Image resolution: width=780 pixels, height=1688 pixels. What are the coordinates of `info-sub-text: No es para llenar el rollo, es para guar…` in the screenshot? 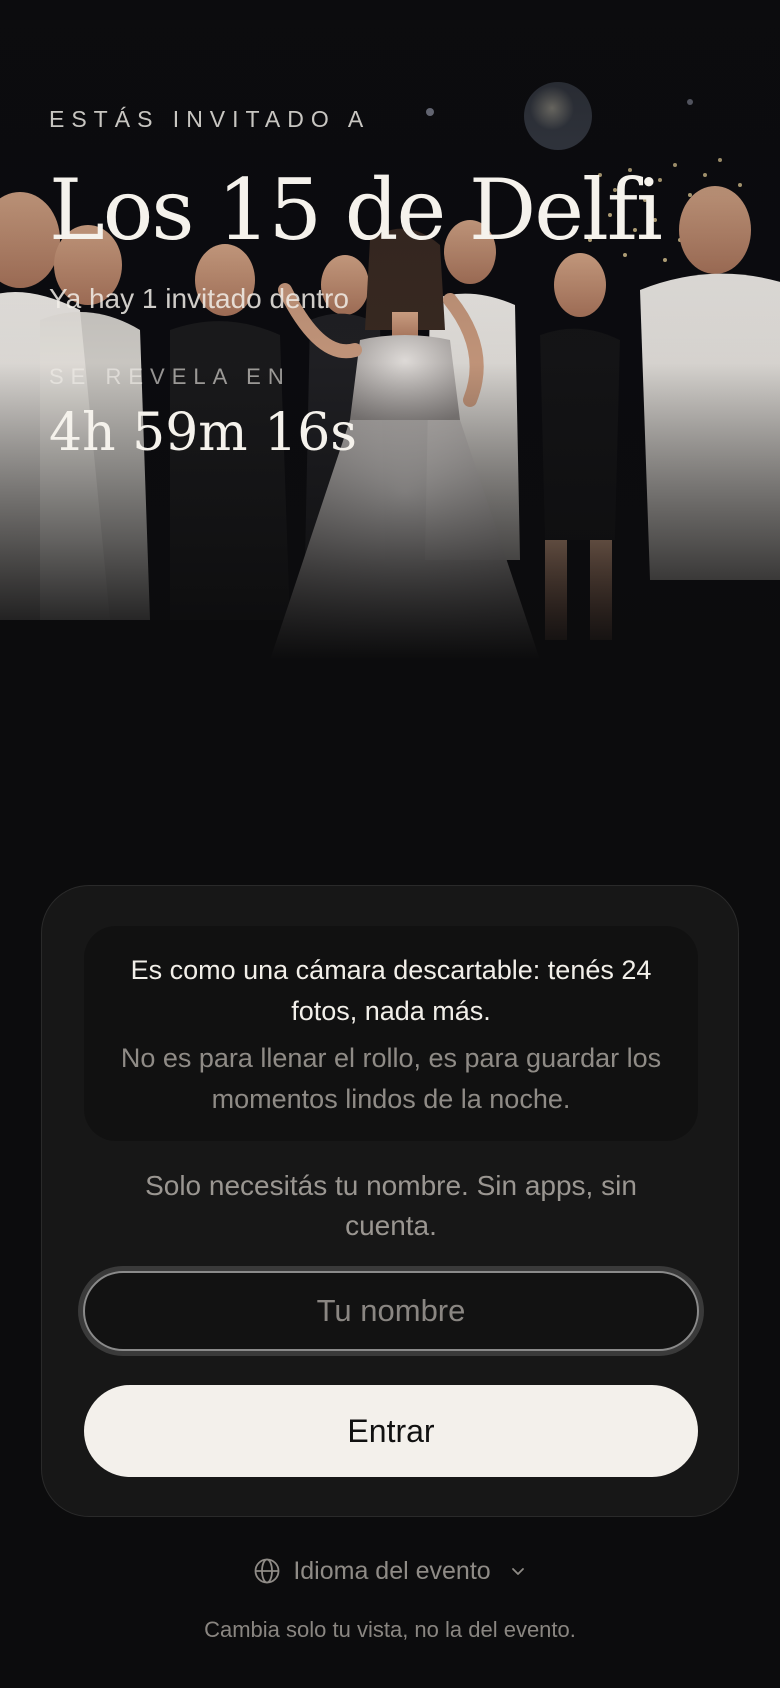 It's located at (391, 1078).